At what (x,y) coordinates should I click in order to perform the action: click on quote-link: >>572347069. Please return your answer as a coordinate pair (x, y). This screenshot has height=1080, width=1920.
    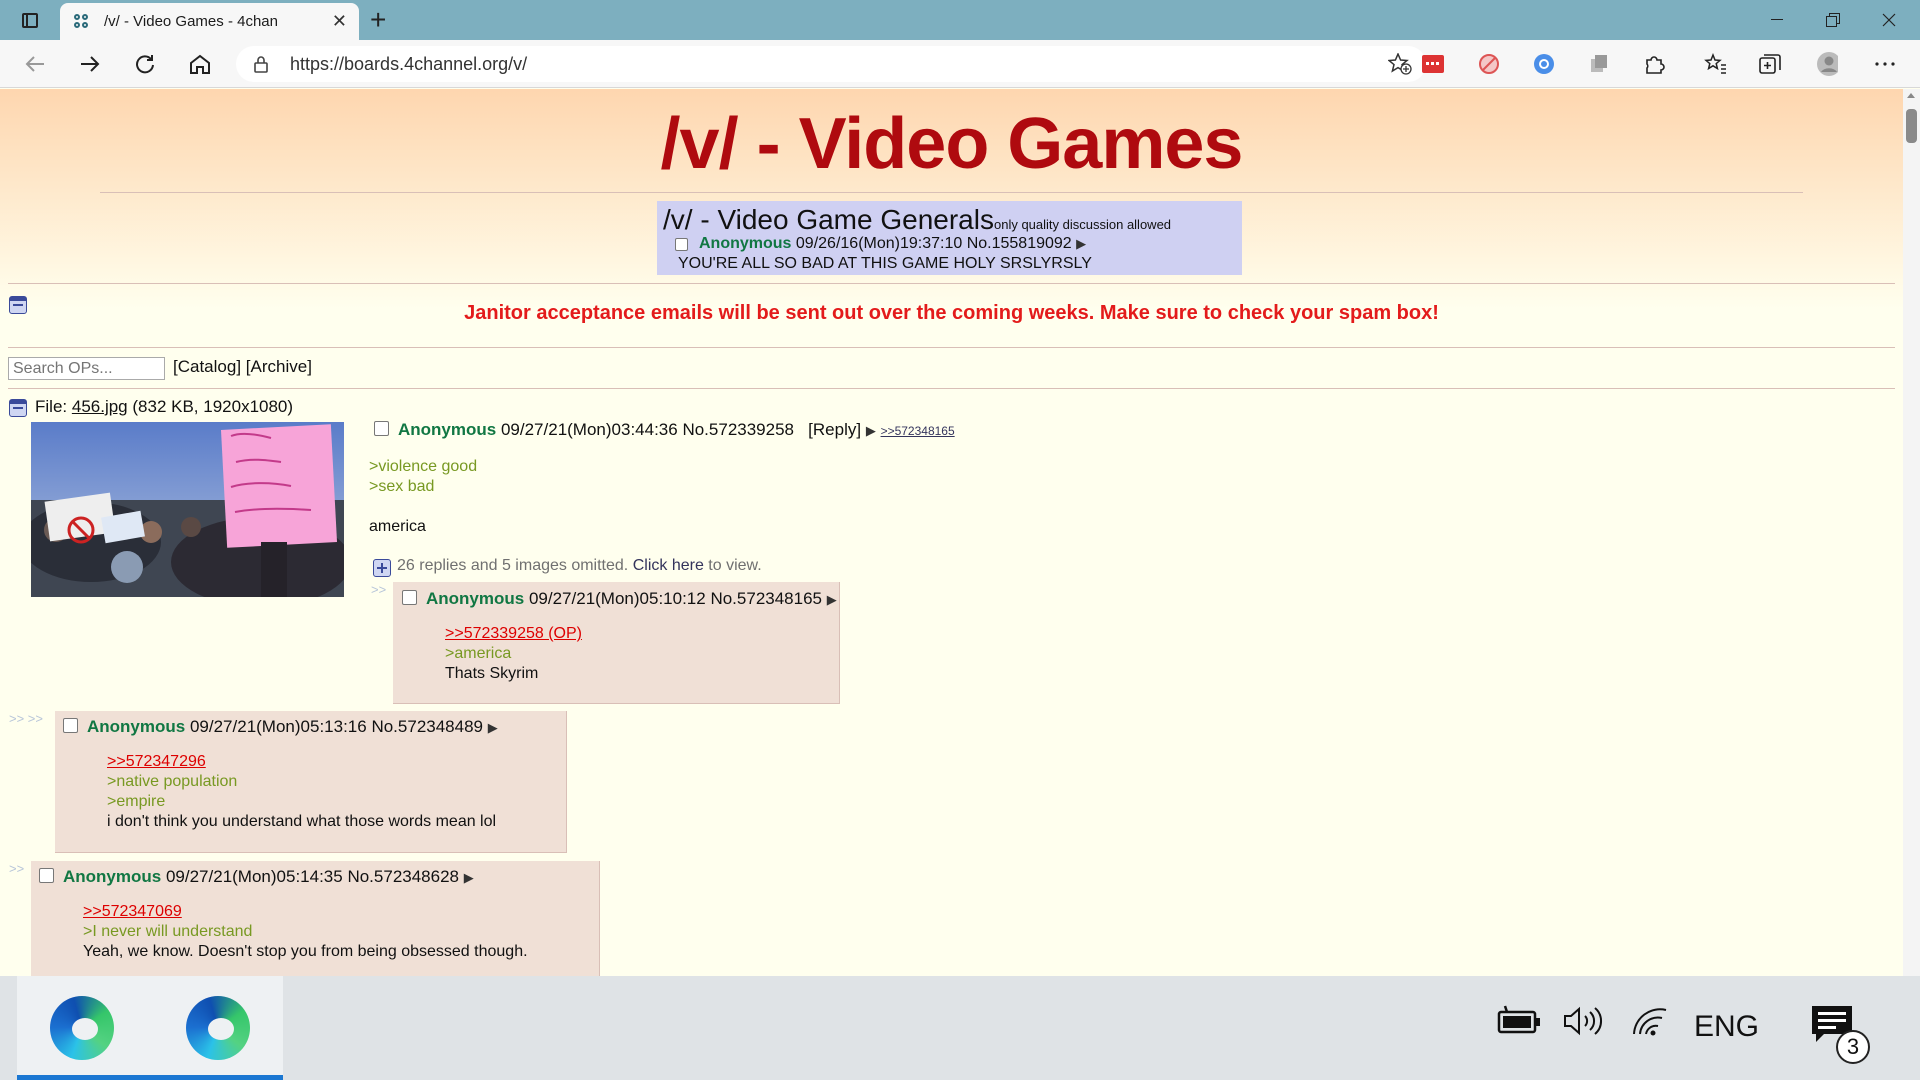
    Looking at the image, I should click on (305, 912).